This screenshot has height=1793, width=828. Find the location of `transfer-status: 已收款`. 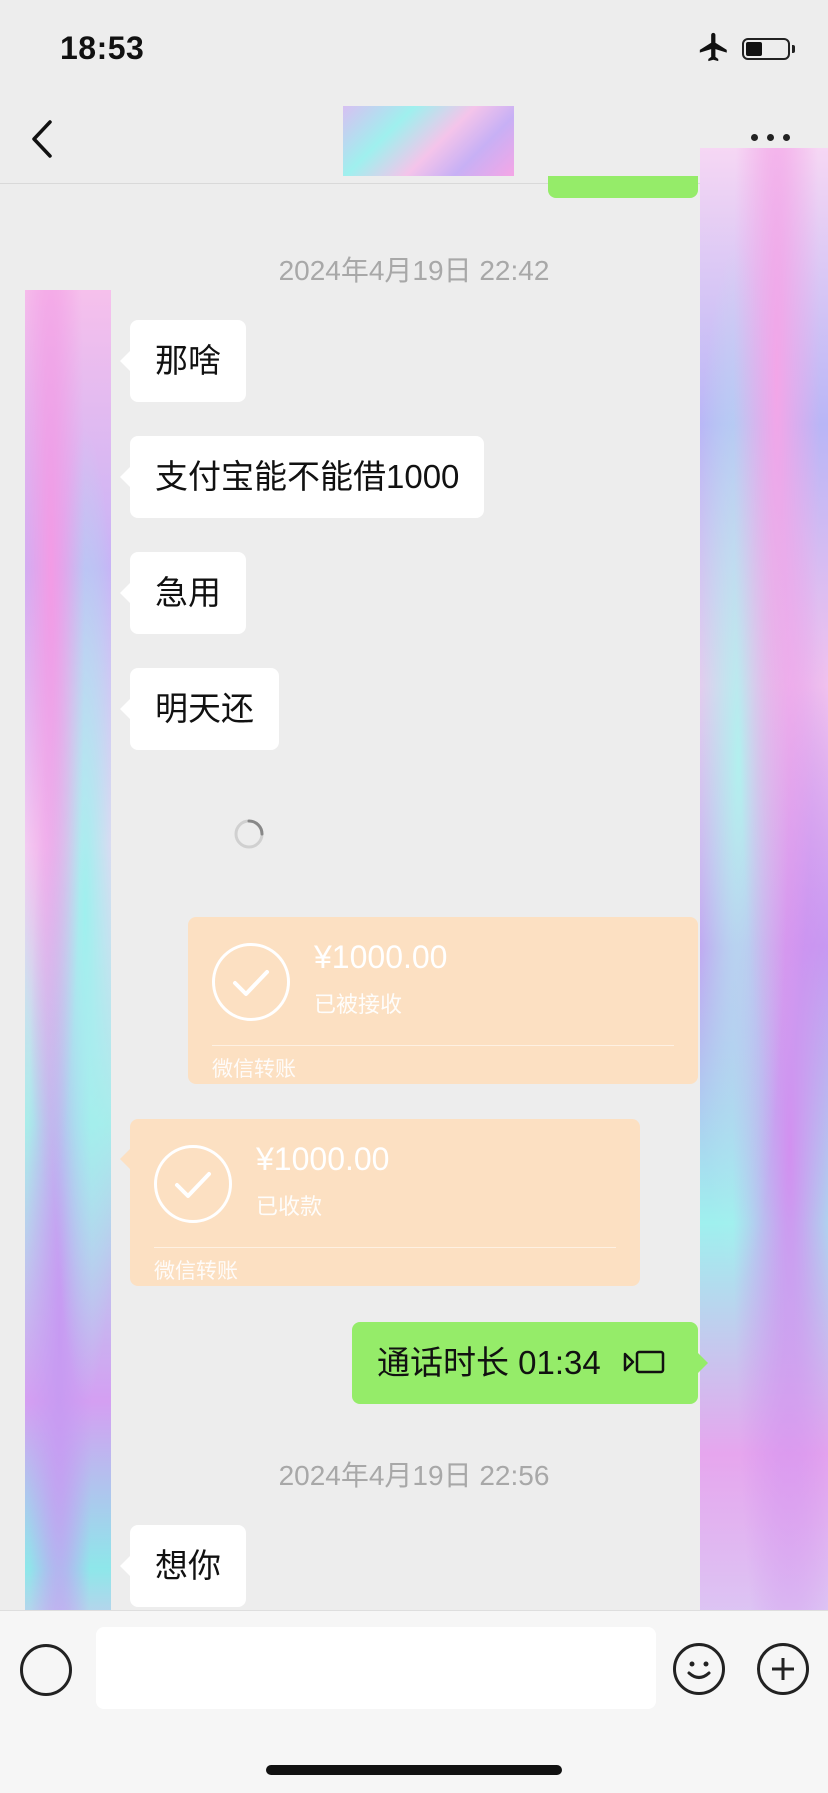

transfer-status: 已收款 is located at coordinates (289, 1206).